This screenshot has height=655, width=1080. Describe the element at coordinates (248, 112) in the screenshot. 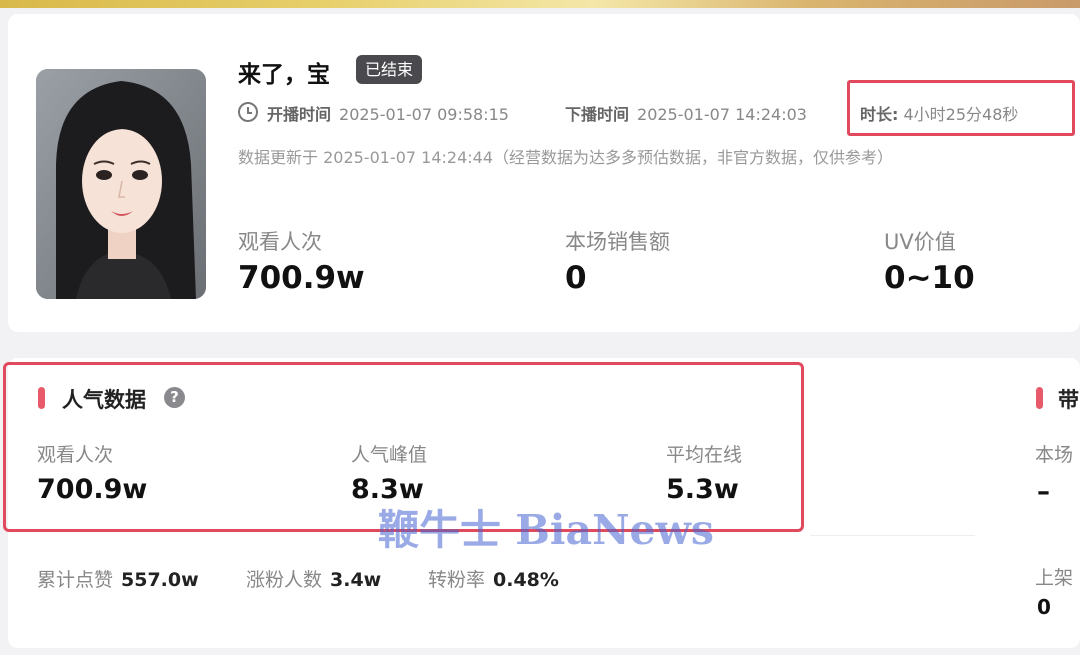

I see `clock-icon` at that location.